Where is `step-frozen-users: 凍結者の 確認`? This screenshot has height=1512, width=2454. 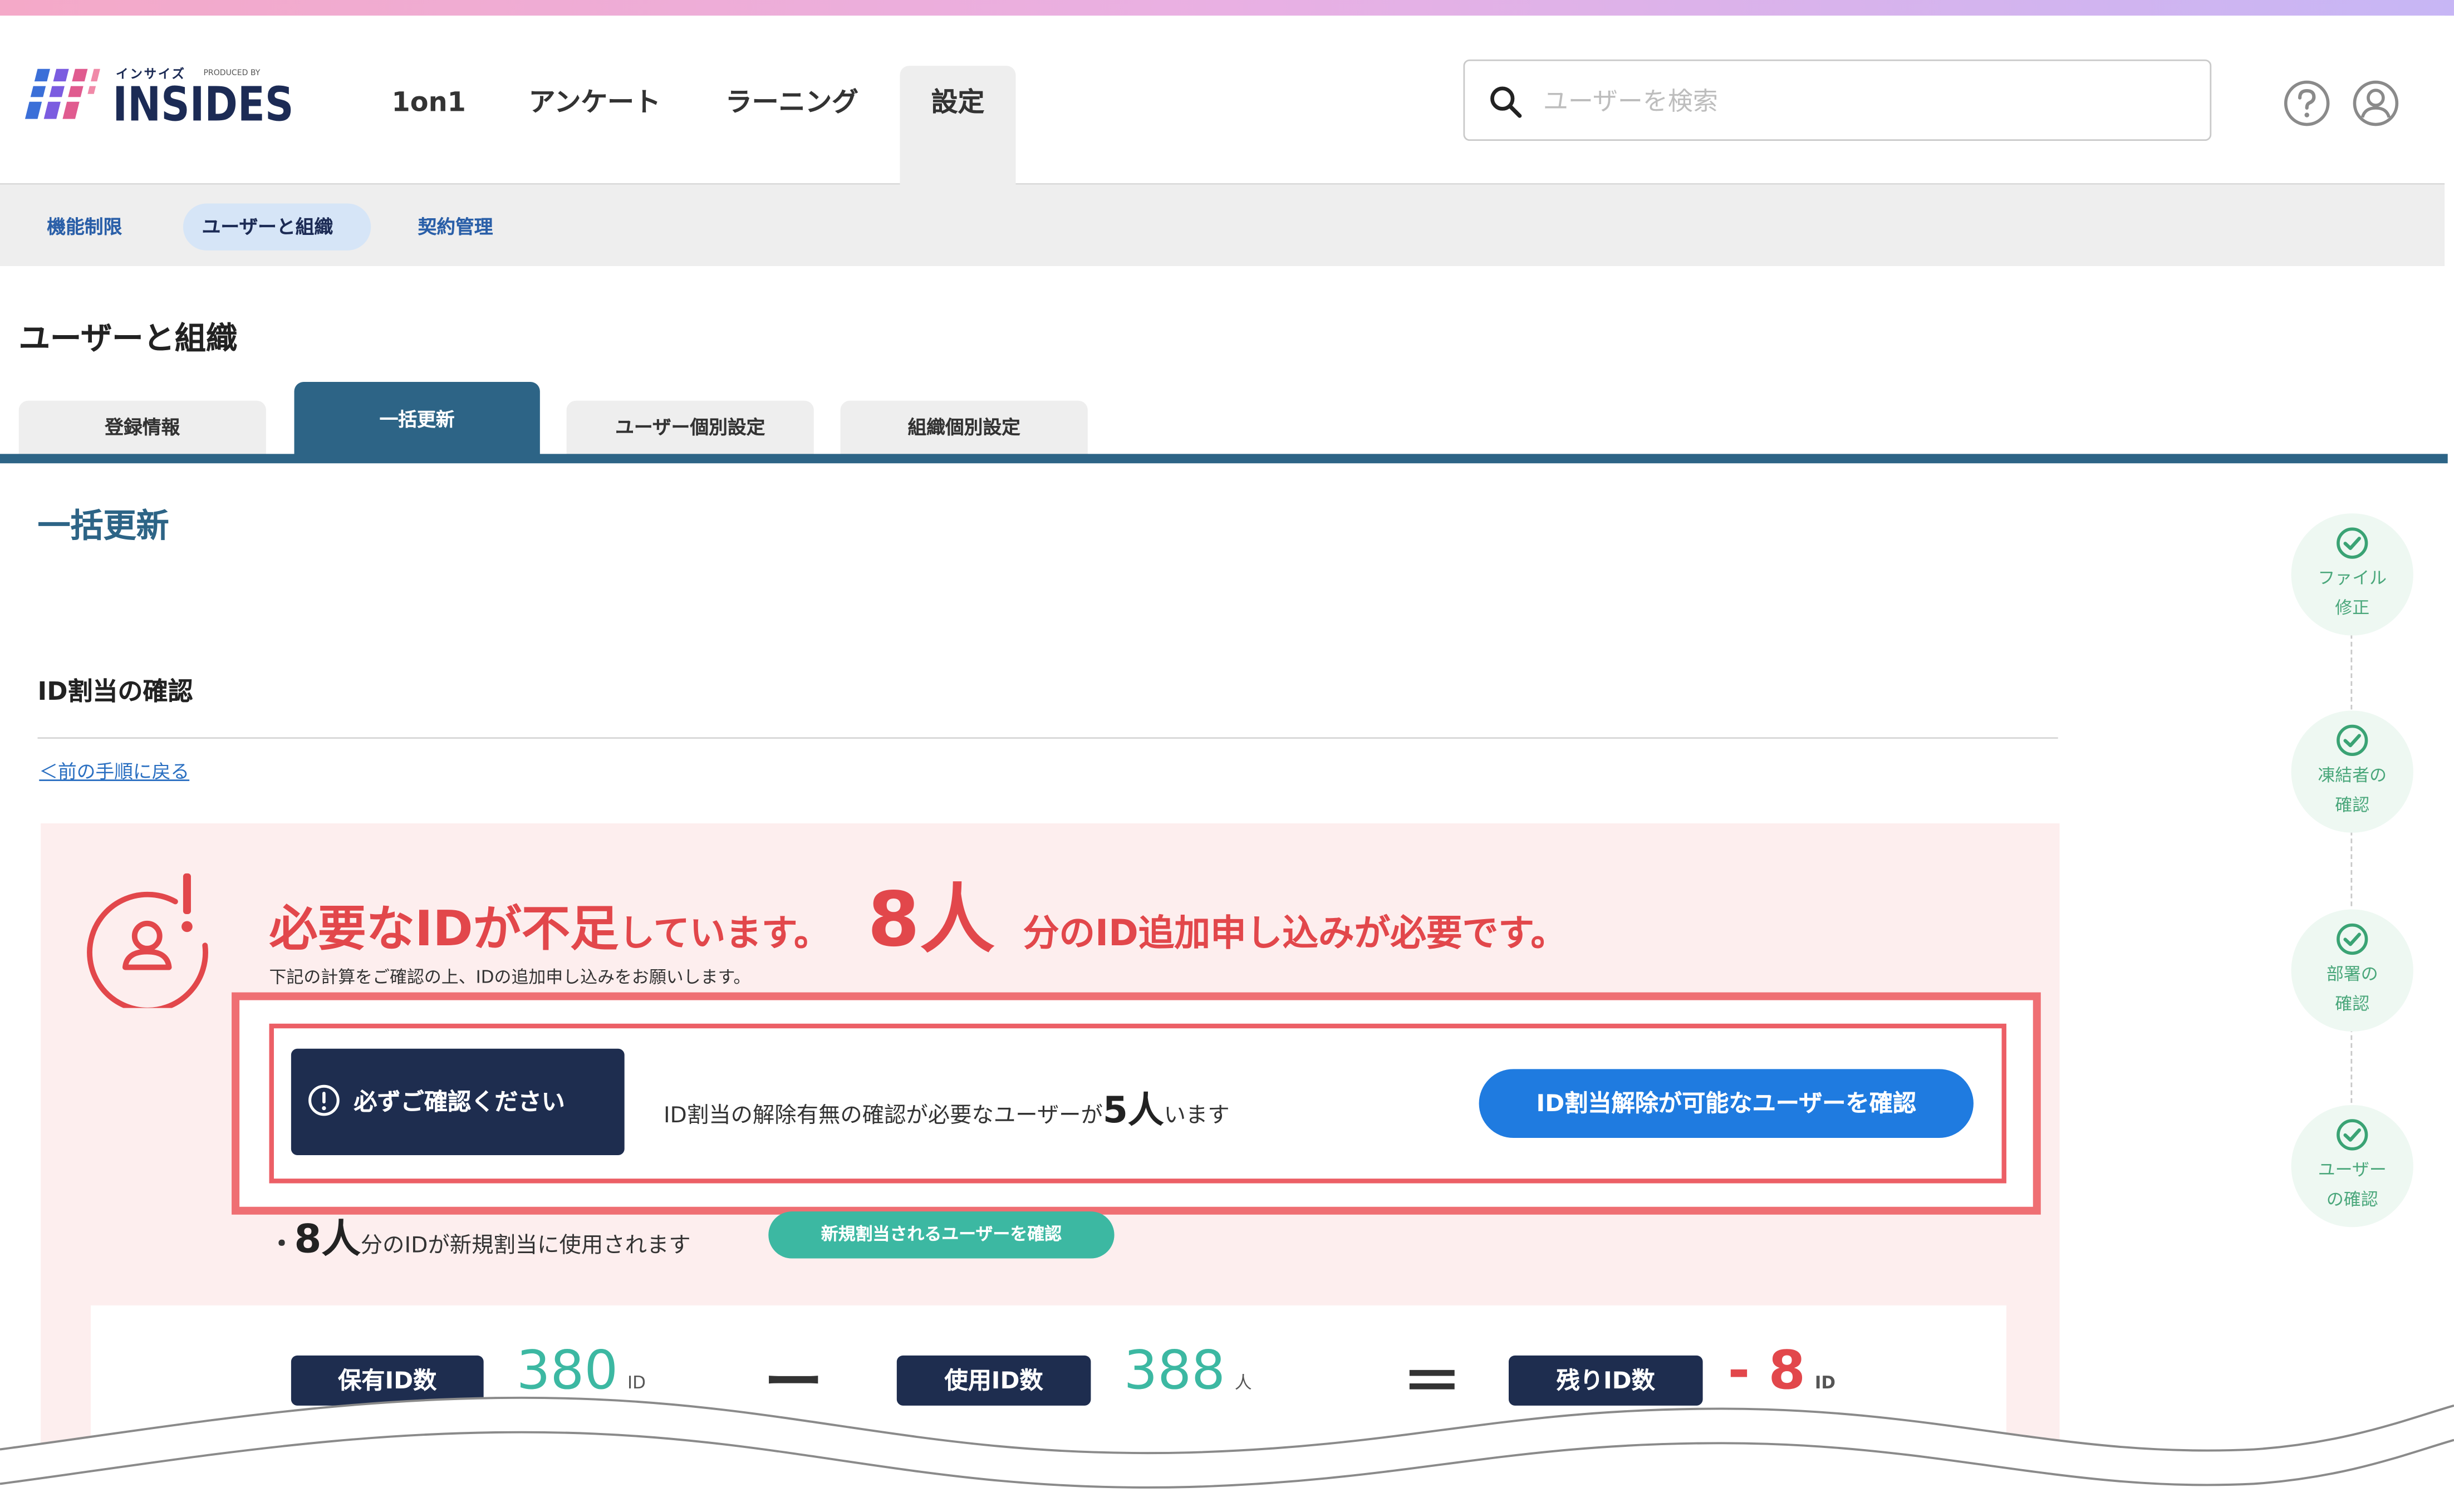 step-frozen-users: 凍結者の 確認 is located at coordinates (2352, 771).